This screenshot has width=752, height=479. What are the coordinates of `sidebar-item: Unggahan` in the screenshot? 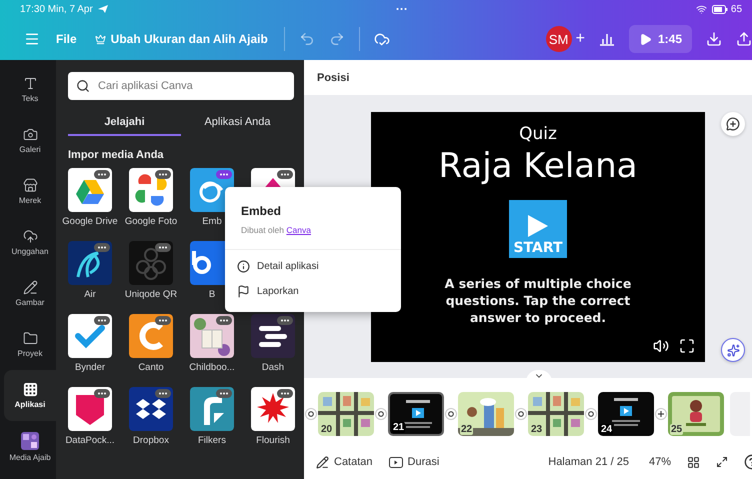 It's located at (30, 242).